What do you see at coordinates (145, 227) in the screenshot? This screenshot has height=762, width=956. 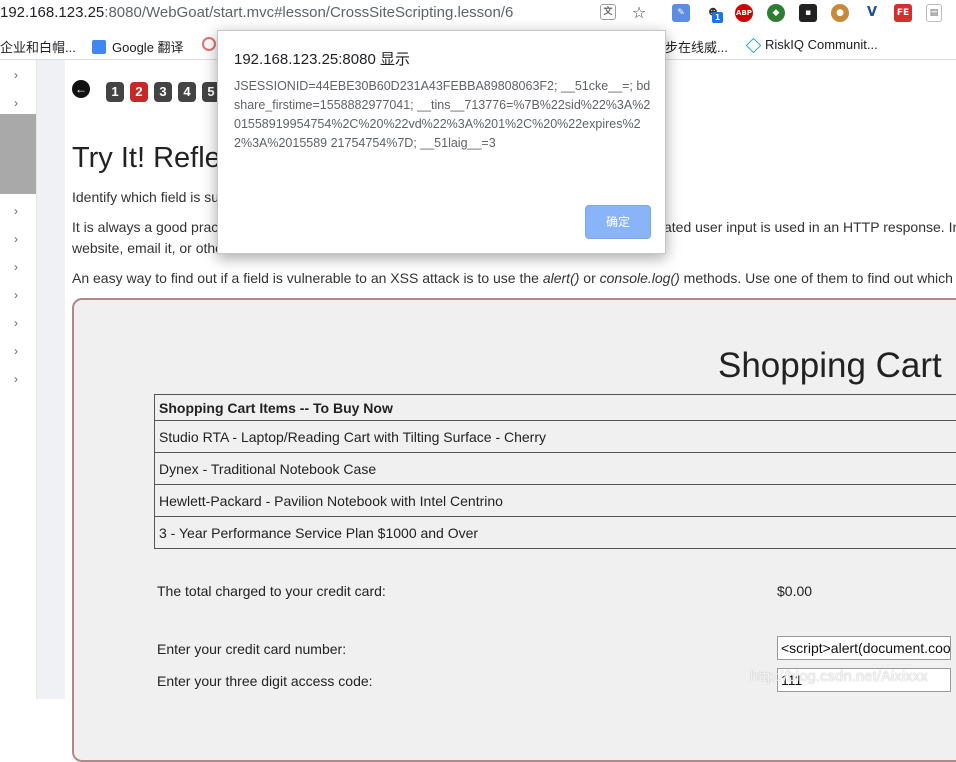 I see `lesson-paragraph: It is always a good prac` at bounding box center [145, 227].